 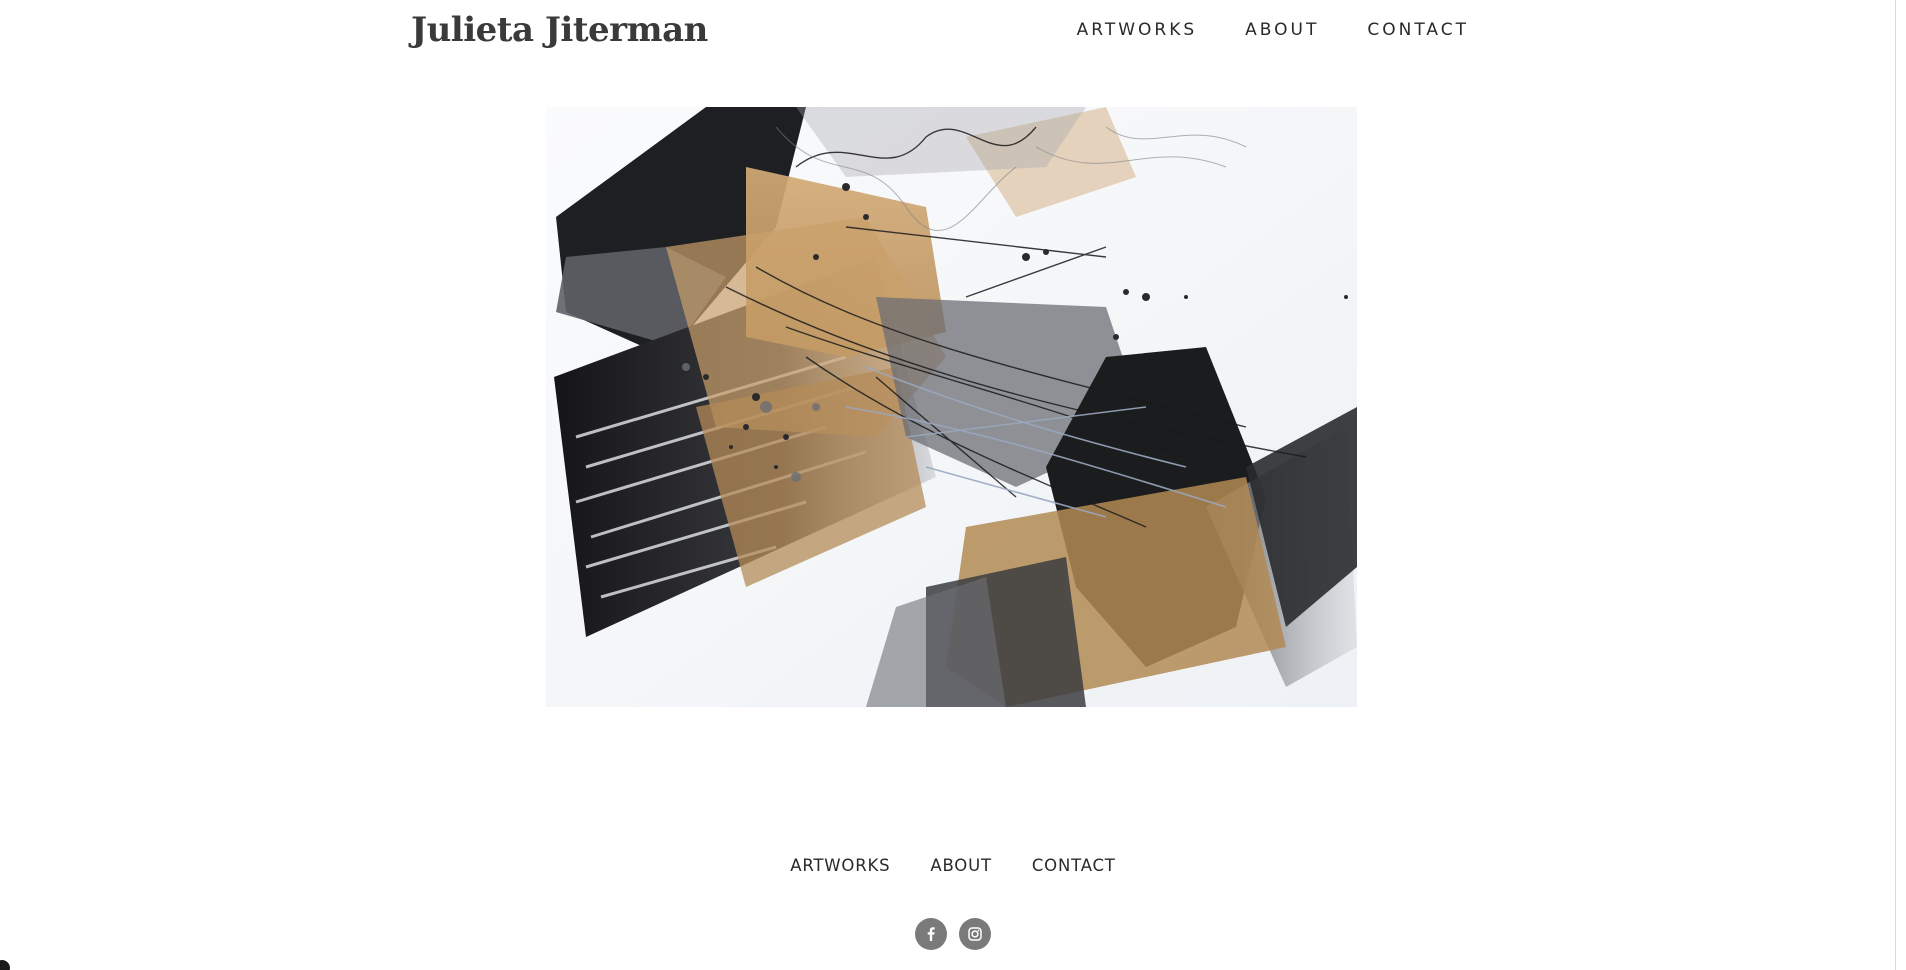 I want to click on social-links, so click(x=953, y=934).